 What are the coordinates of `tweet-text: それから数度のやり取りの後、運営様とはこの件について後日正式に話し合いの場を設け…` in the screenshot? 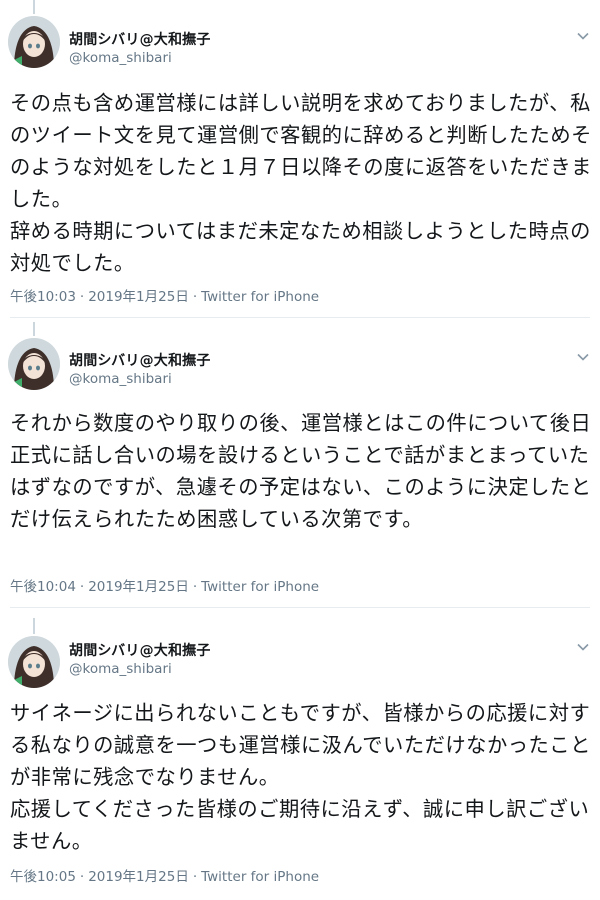 It's located at (301, 471).